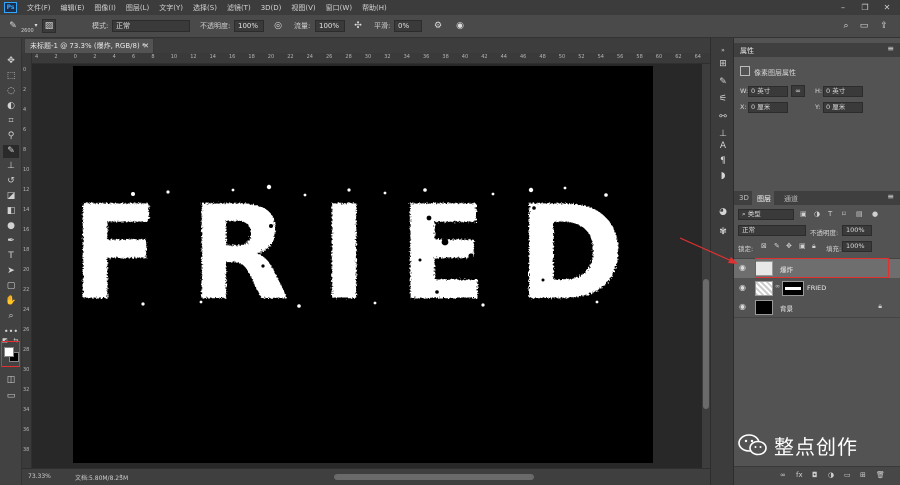 The image size is (900, 485). Describe the element at coordinates (859, 214) in the screenshot. I see `filter-smart-object-icon: ▤` at that location.